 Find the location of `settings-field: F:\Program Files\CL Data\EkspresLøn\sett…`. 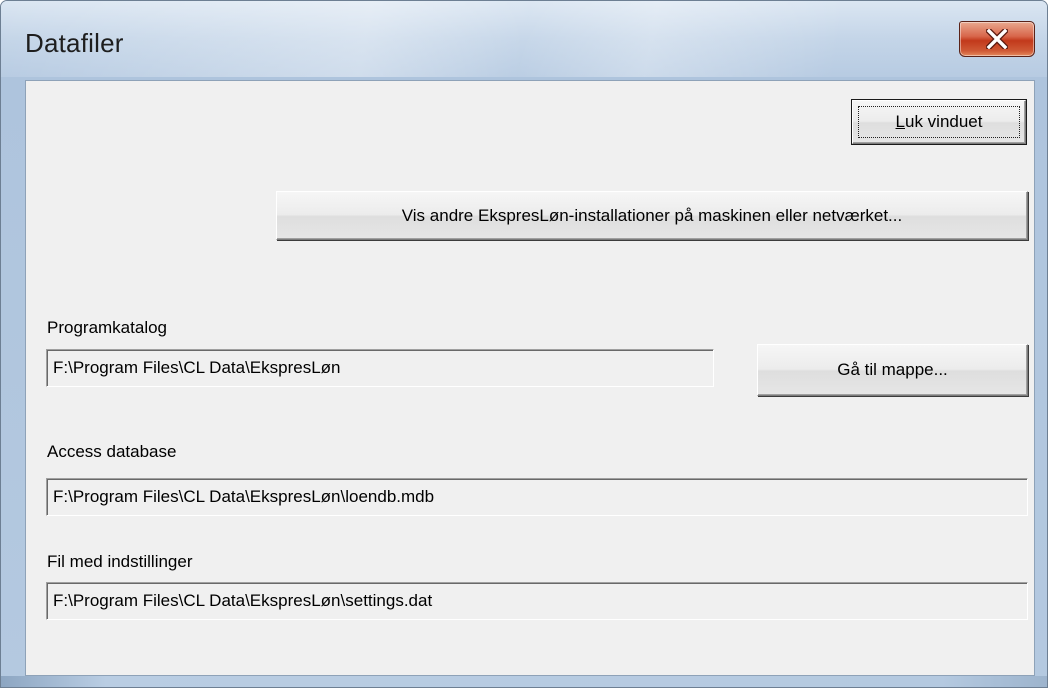

settings-field: F:\Program Files\CL Data\EkspresLøn\sett… is located at coordinates (537, 601).